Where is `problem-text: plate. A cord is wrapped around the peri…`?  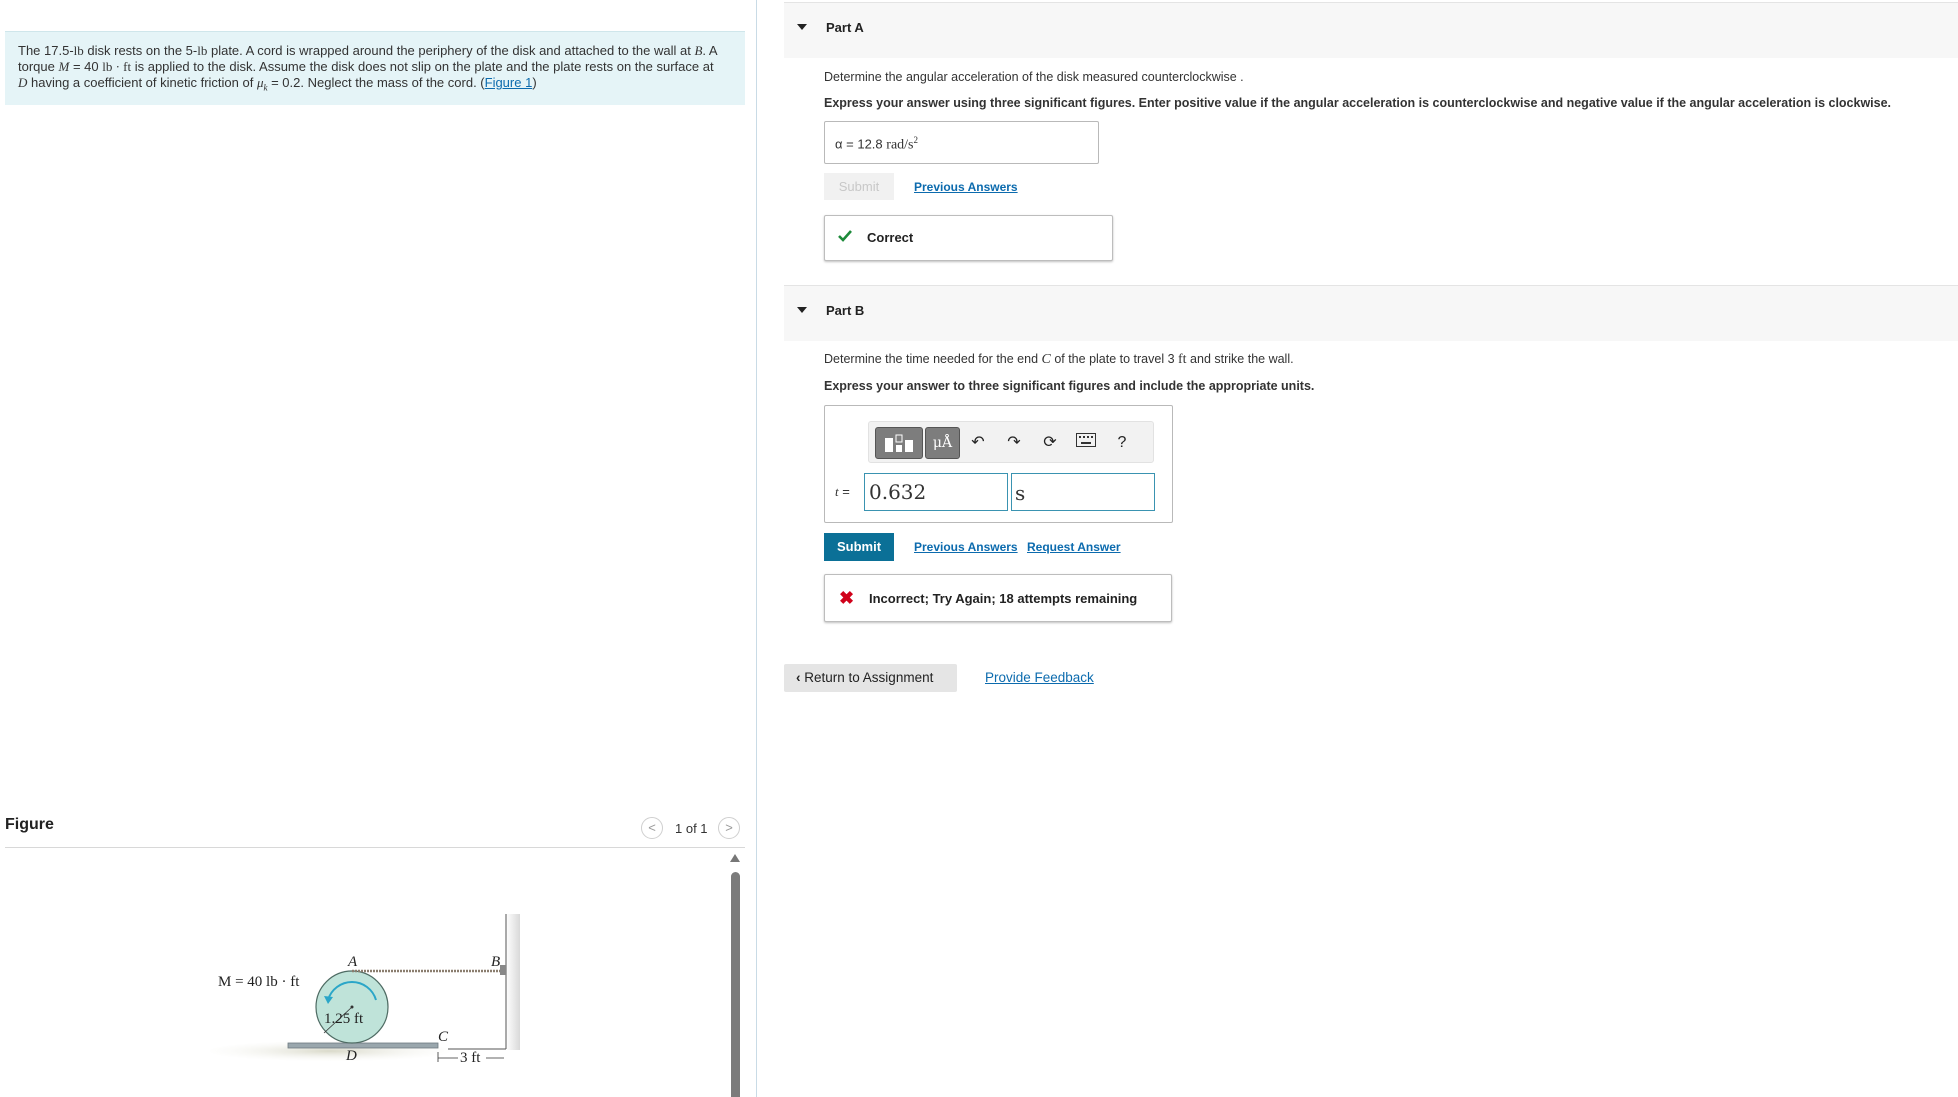 problem-text: plate. A cord is wrapped around the peri… is located at coordinates (451, 50).